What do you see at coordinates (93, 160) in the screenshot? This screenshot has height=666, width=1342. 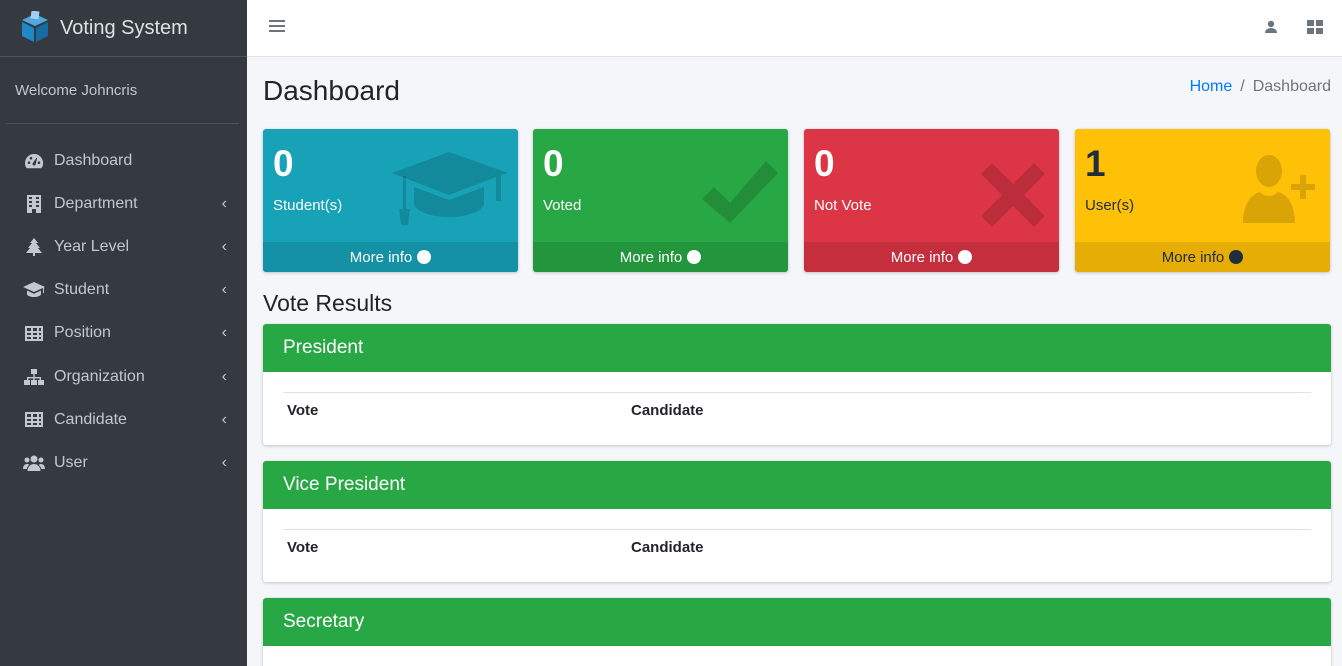 I see `sidebar-item-label: Dashboard` at bounding box center [93, 160].